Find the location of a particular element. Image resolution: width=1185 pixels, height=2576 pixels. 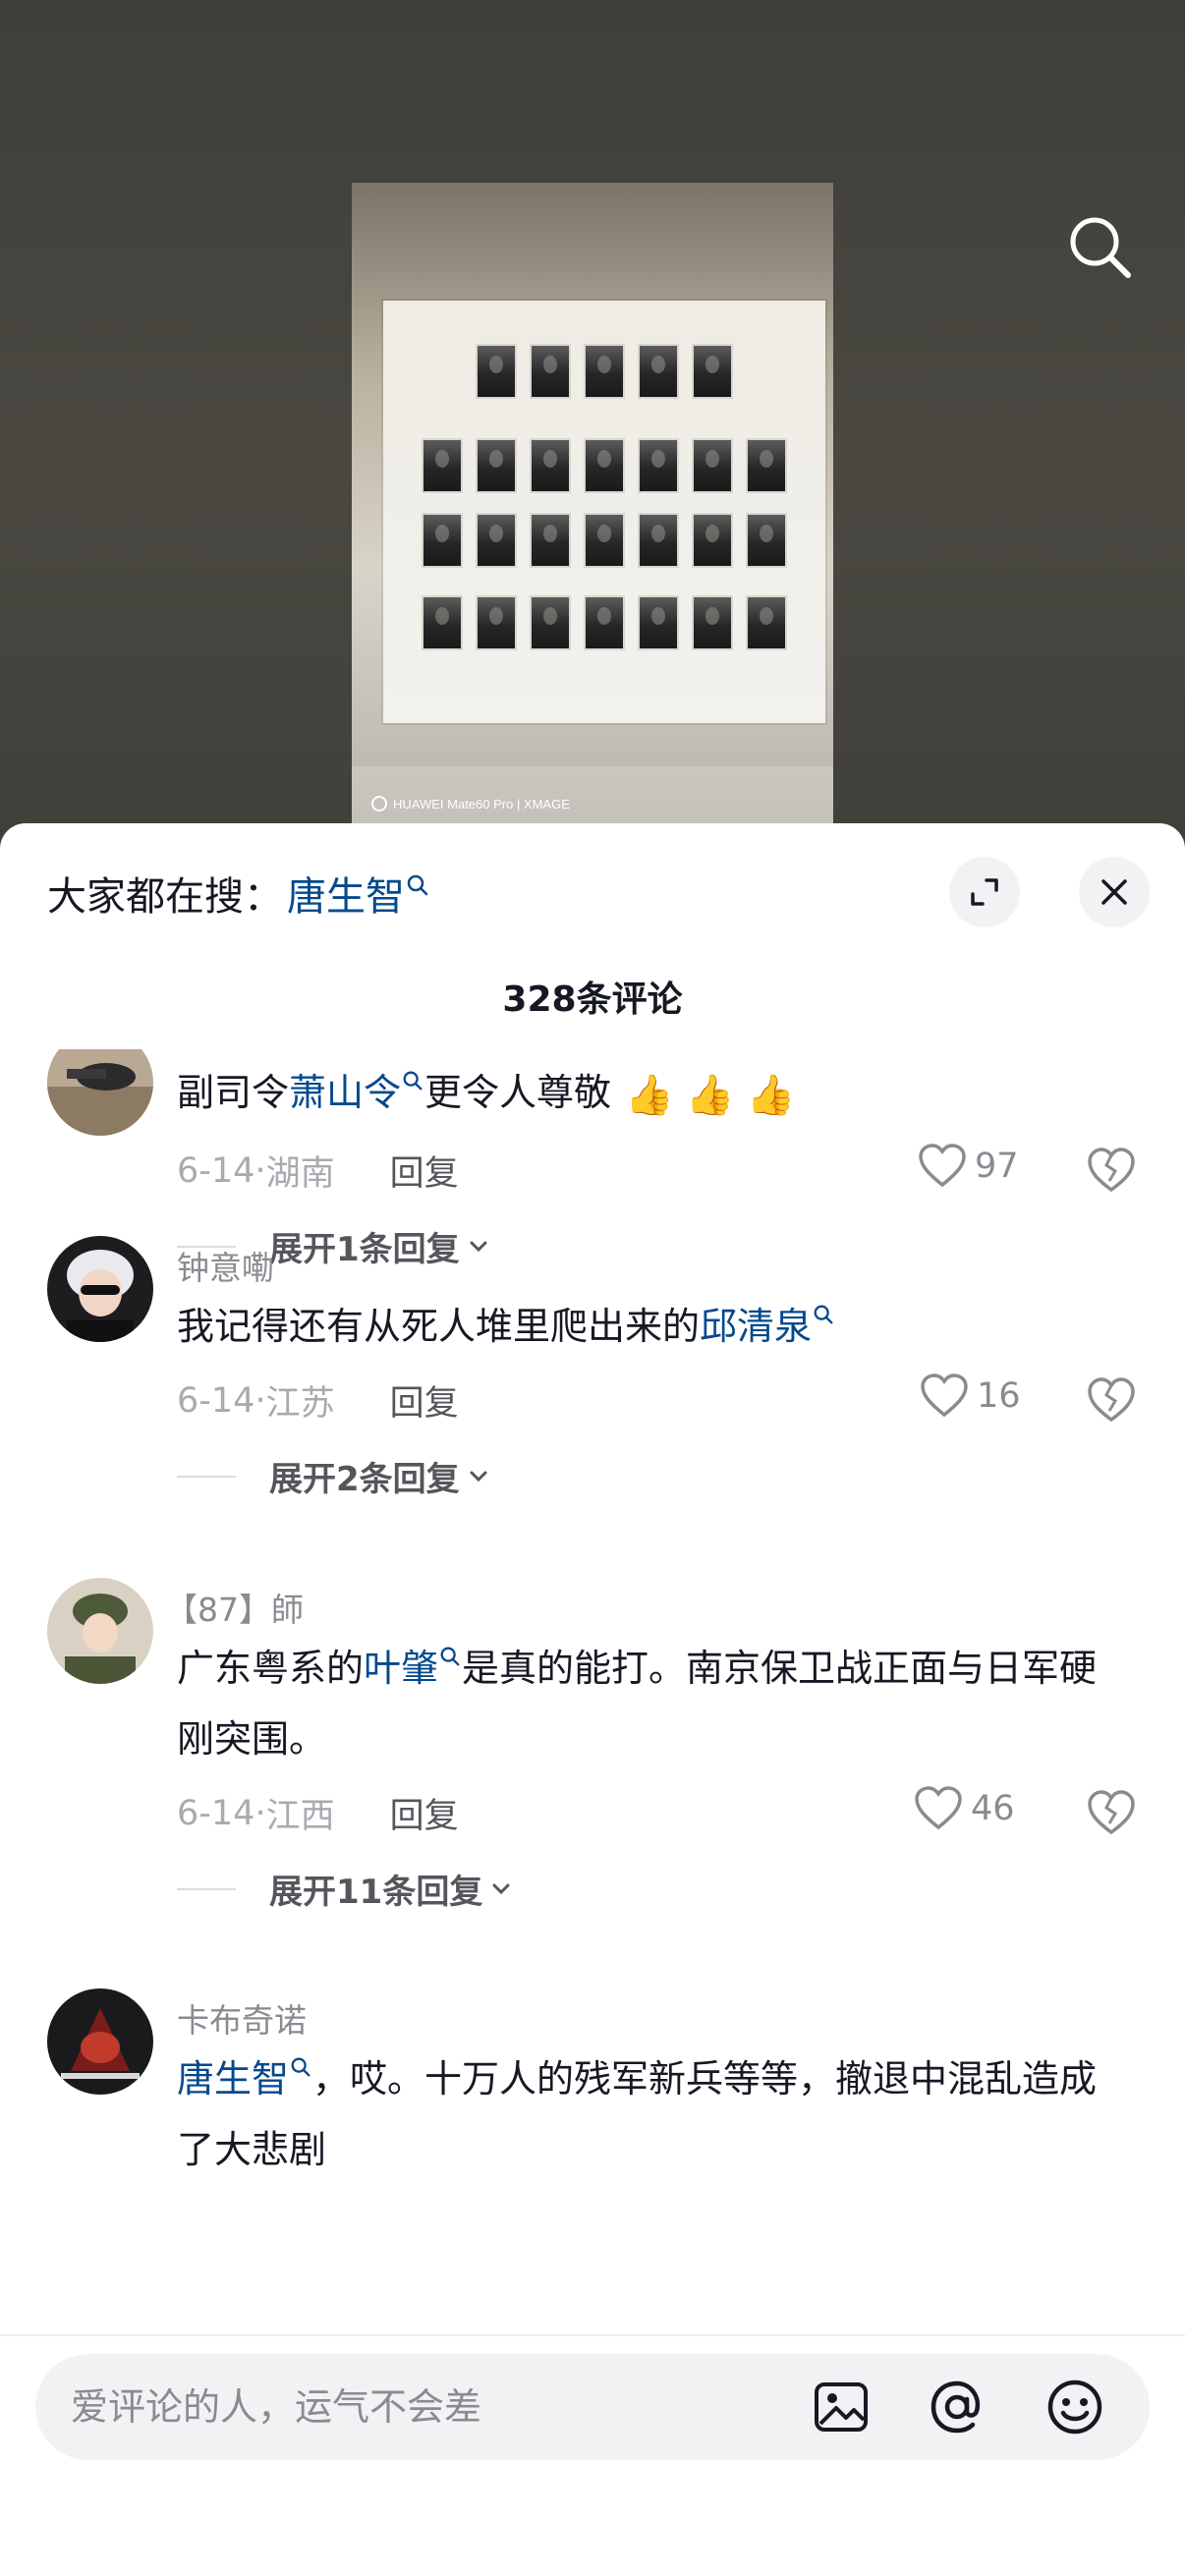

image-icon is located at coordinates (842, 2407).